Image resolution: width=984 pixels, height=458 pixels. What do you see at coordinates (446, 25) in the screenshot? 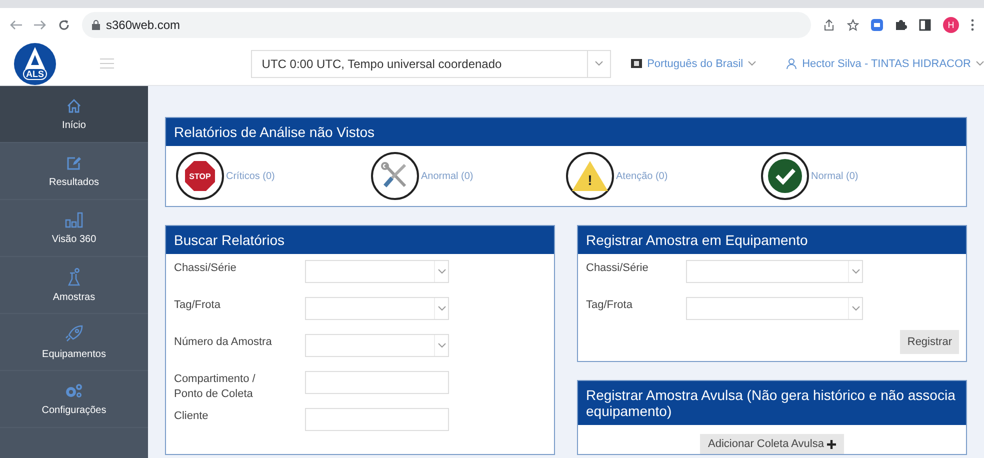
I see `address-bar: s360web.com` at bounding box center [446, 25].